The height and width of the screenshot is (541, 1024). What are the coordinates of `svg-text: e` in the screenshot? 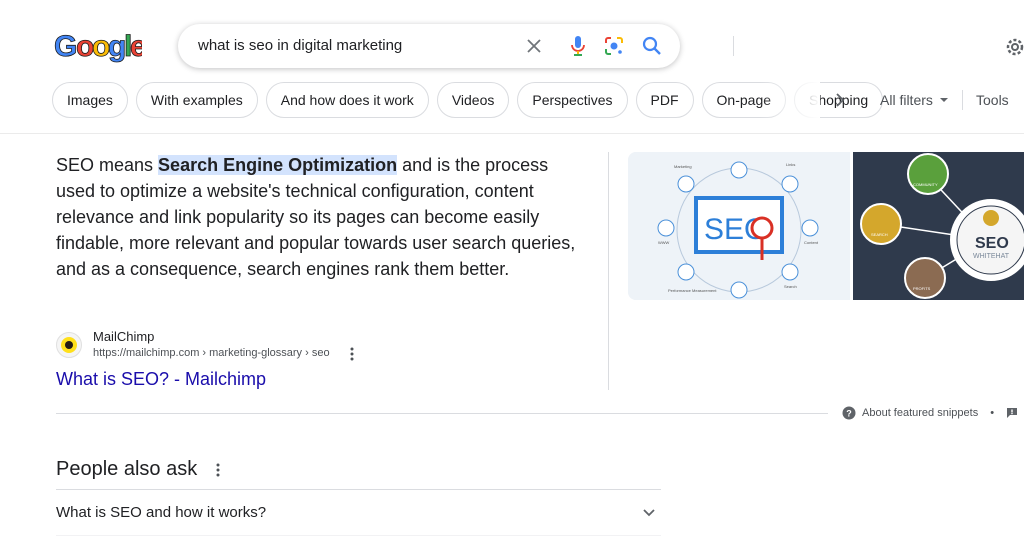 It's located at (136, 46).